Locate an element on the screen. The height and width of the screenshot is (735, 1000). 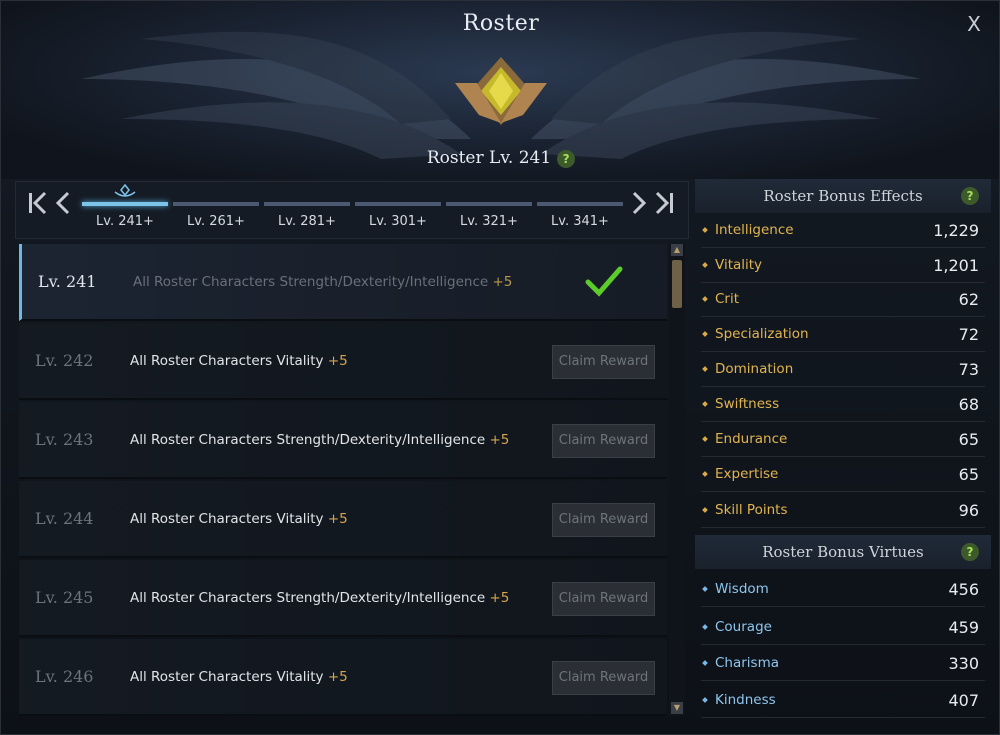
bonus-effects-title: Roster Bonus Effects is located at coordinates (843, 196).